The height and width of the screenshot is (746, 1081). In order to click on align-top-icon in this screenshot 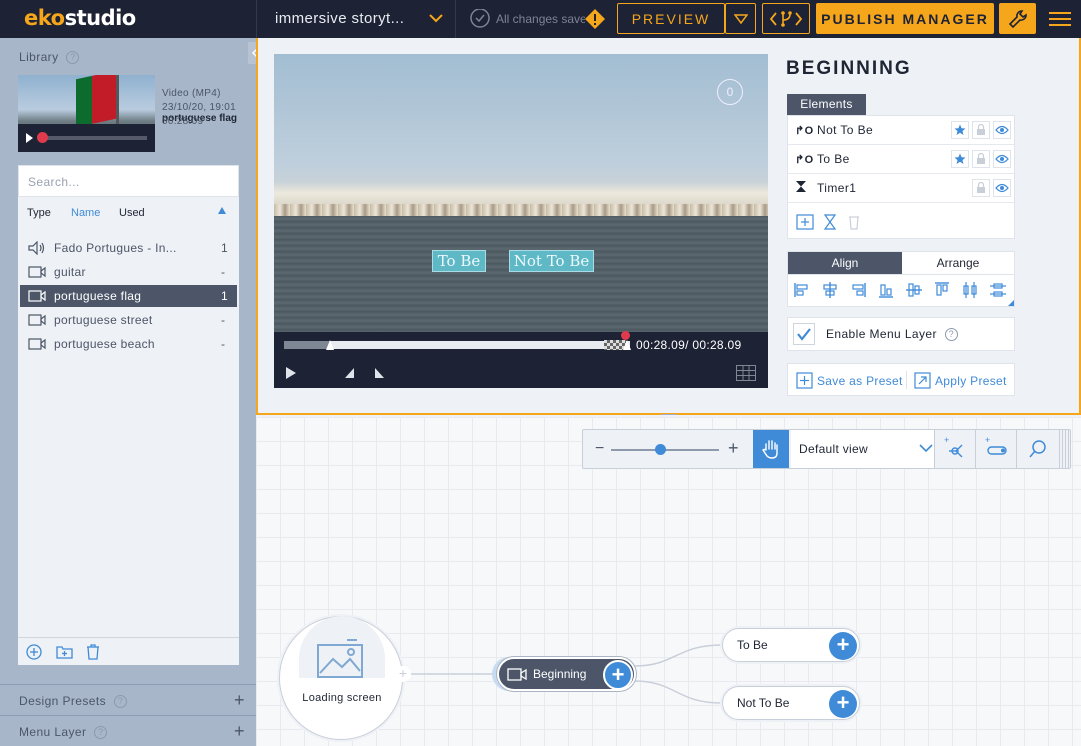, I will do `click(942, 292)`.